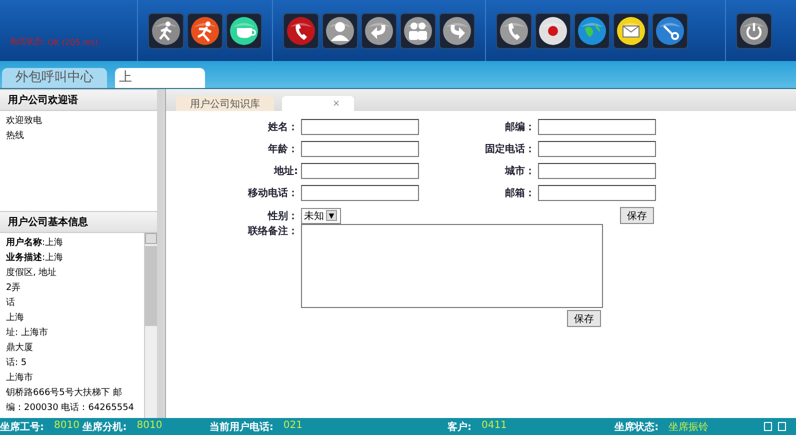 The height and width of the screenshot is (435, 796). Describe the element at coordinates (14, 288) in the screenshot. I see `info-text: 2弄` at that location.